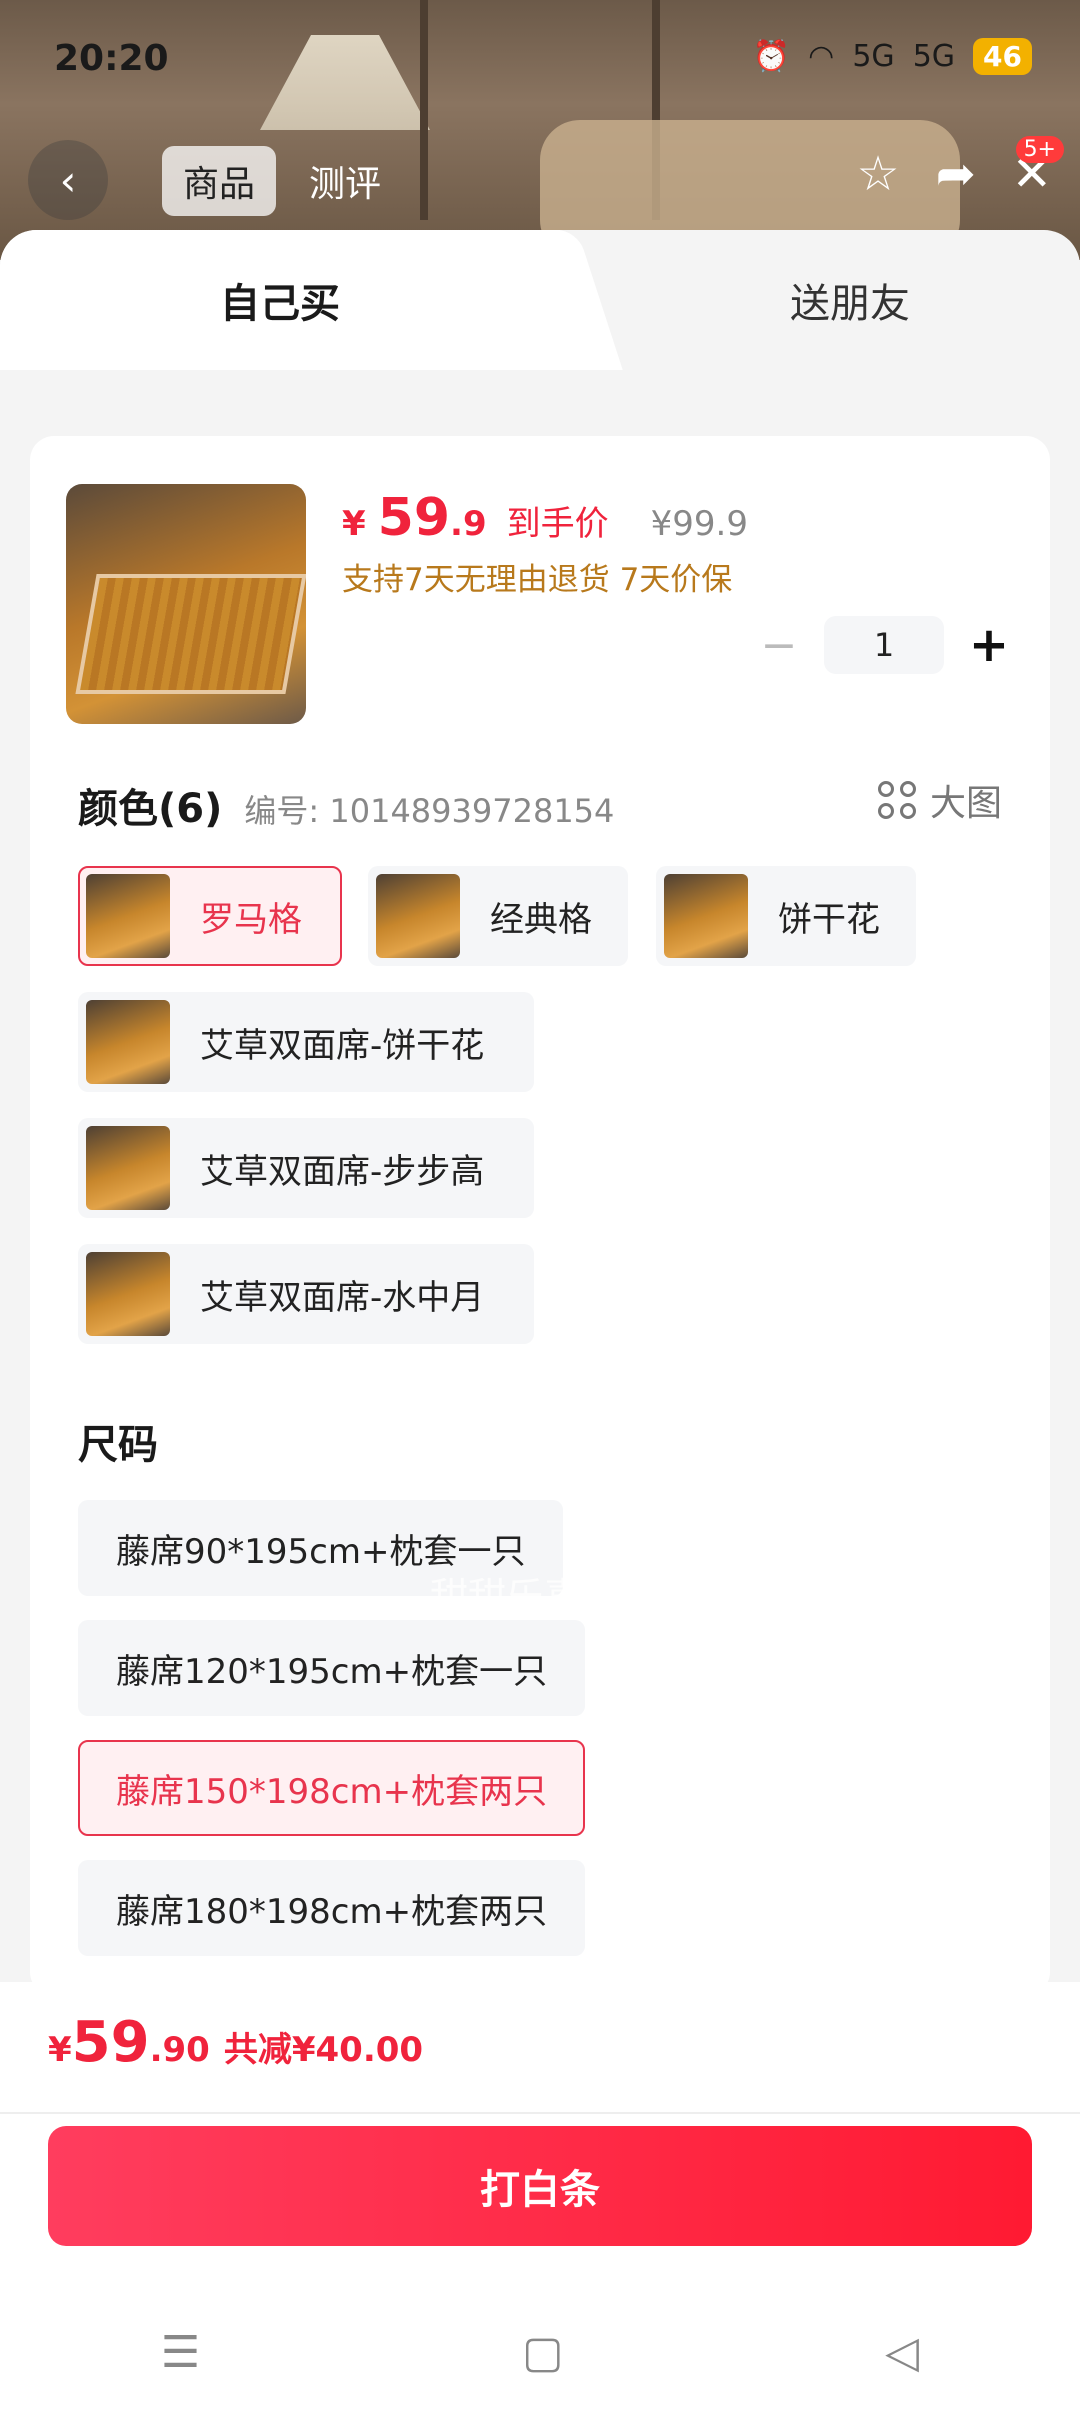 The width and height of the screenshot is (1080, 2412). I want to click on color-option: 饼干花, so click(786, 916).